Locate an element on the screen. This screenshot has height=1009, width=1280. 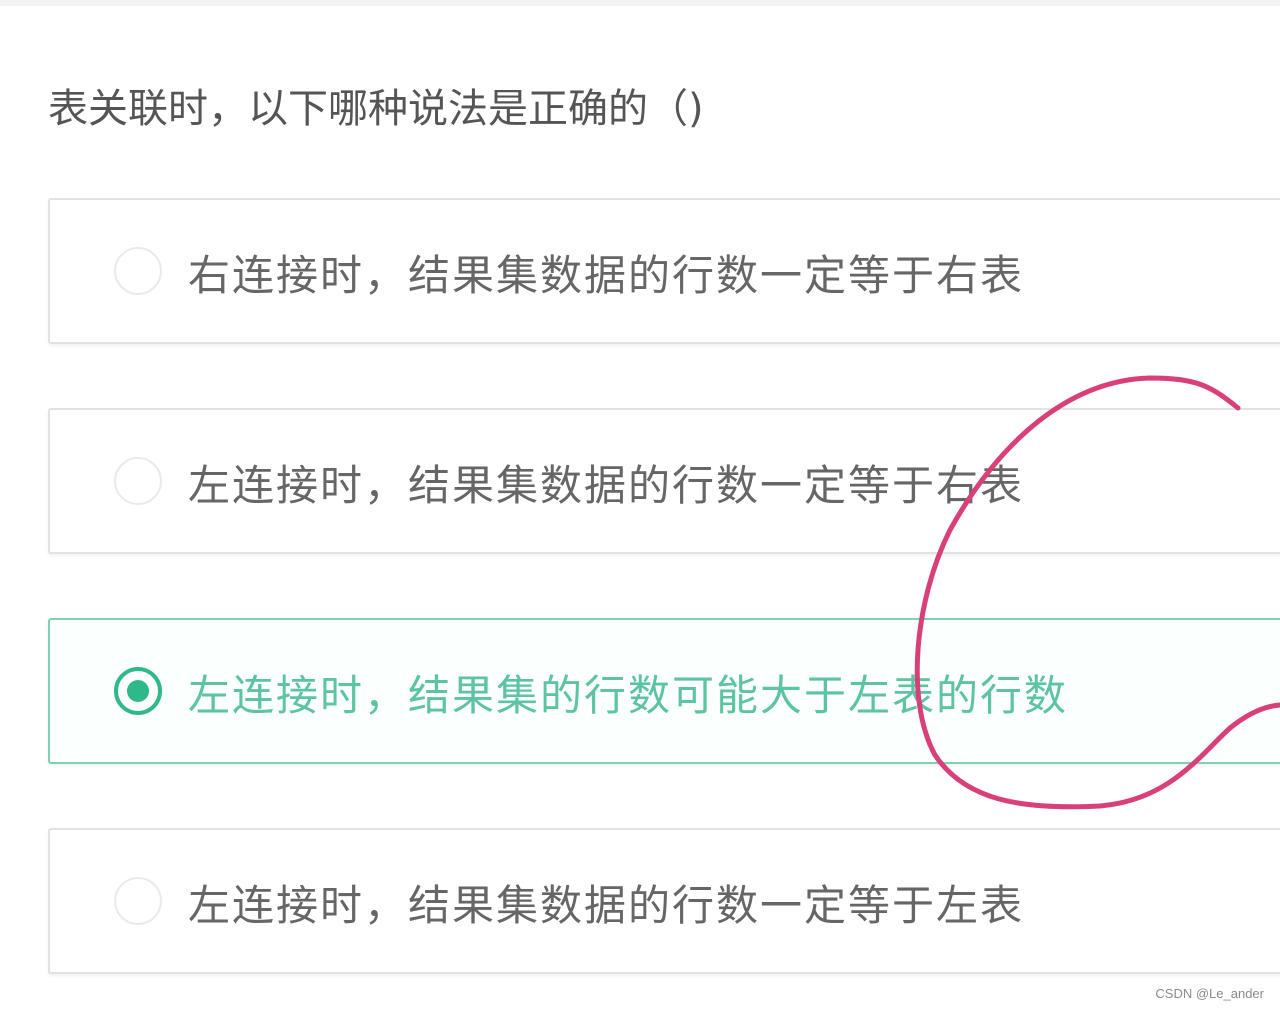
option-b: 左连接时，结果集数据的行数一定等于右表 is located at coordinates (664, 481).